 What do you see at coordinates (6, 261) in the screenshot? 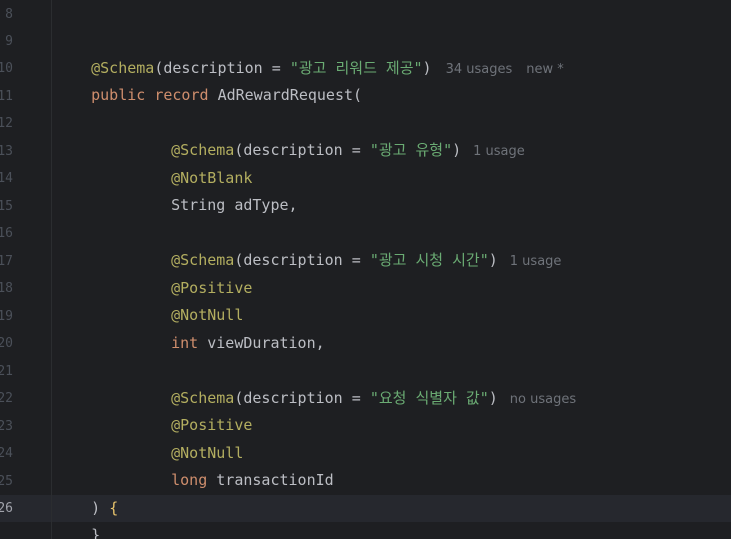
I see `line-number: 17` at bounding box center [6, 261].